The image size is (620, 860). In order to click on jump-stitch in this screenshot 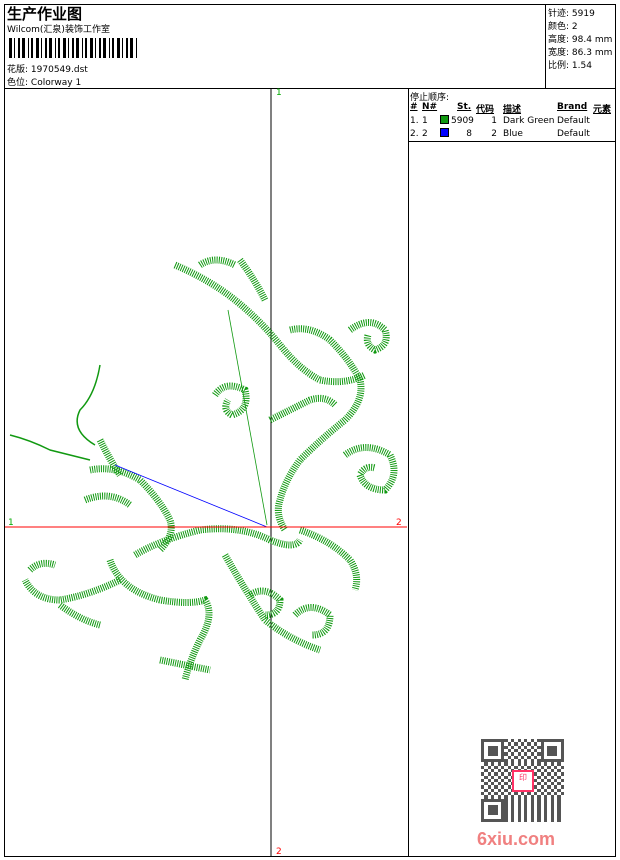, I will do `click(191, 496)`.